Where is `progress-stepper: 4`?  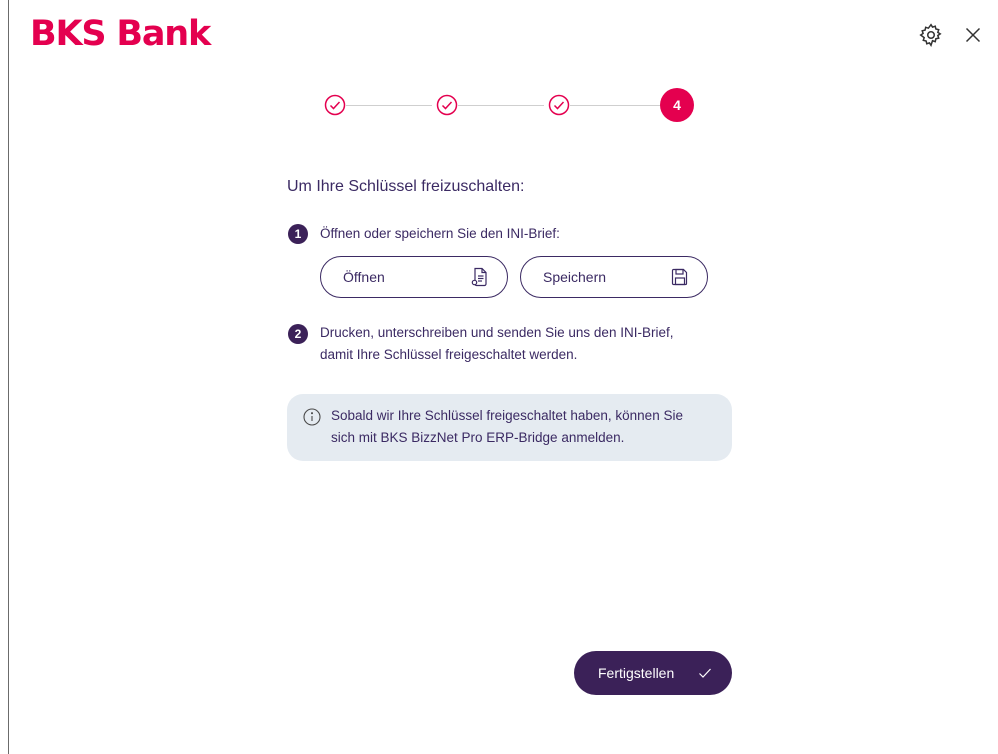
progress-stepper: 4 is located at coordinates (508, 106).